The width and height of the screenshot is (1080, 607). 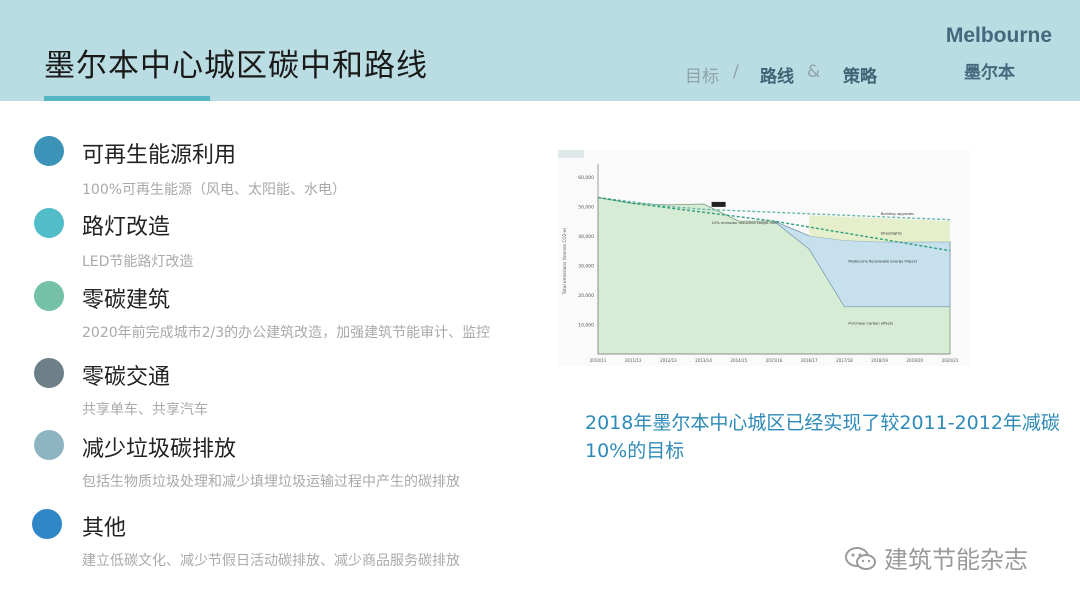 What do you see at coordinates (633, 360) in the screenshot?
I see `x-tick-label: 2011/12` at bounding box center [633, 360].